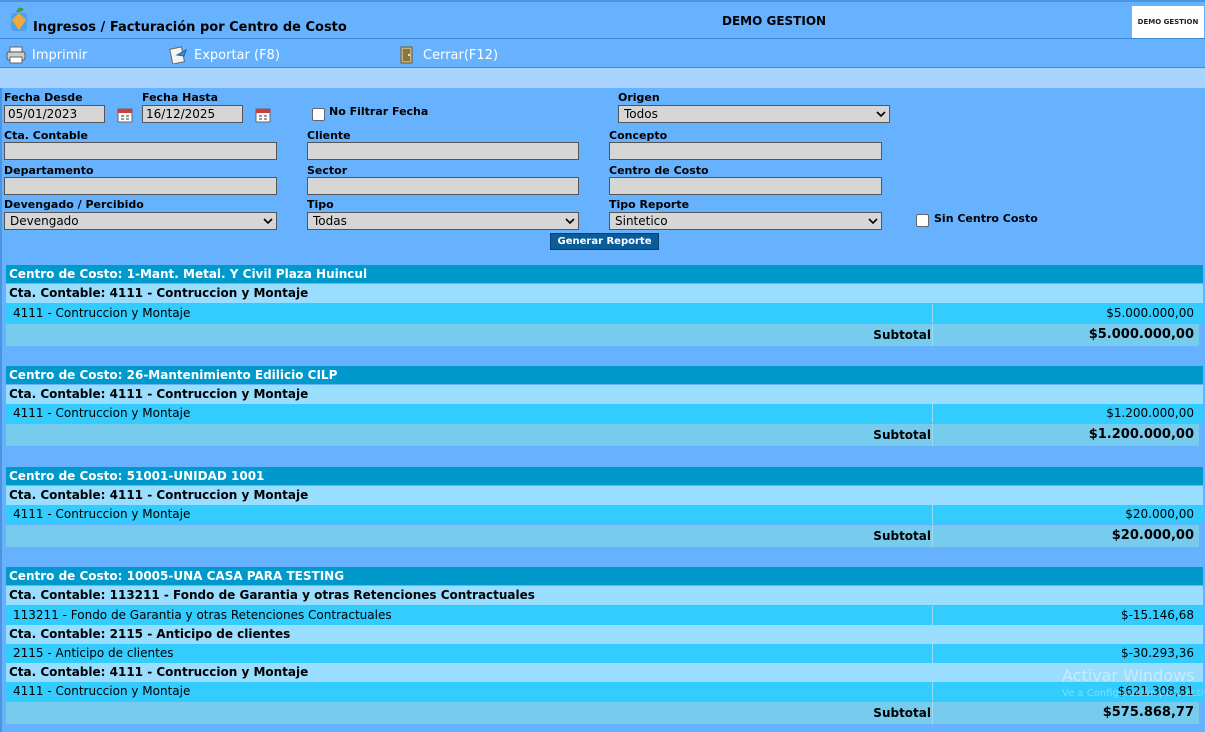 Image resolution: width=1205 pixels, height=732 pixels. I want to click on brand-text: DEMO GESTION, so click(1168, 22).